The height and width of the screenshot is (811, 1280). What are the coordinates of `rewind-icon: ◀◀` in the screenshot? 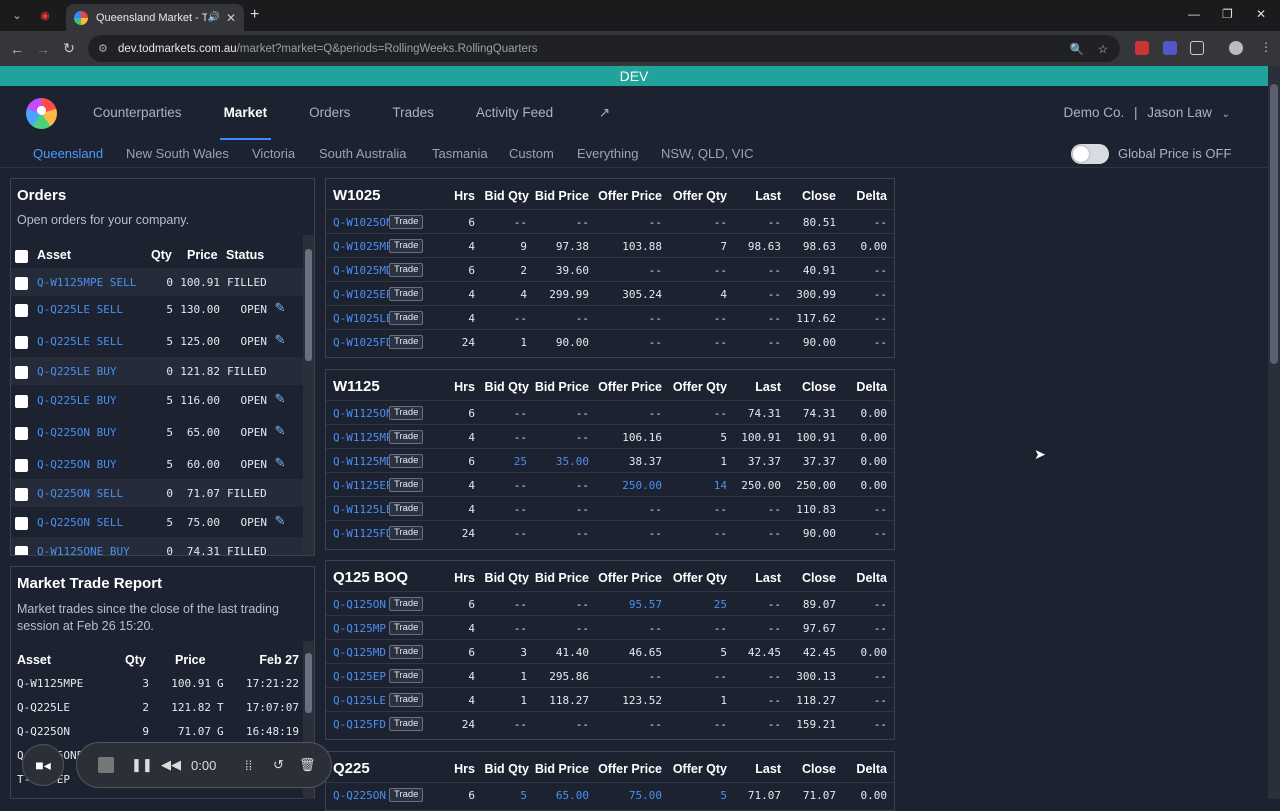 It's located at (171, 765).